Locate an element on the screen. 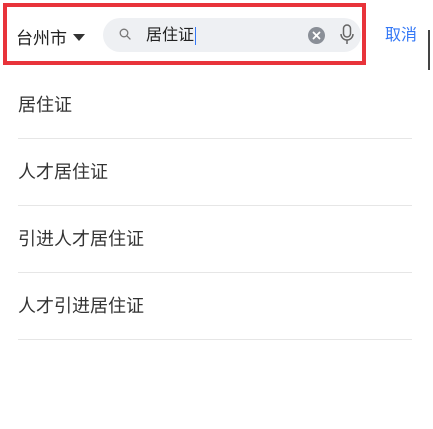 Image resolution: width=433 pixels, height=429 pixels. search-input-value: 居住证 is located at coordinates (171, 35).